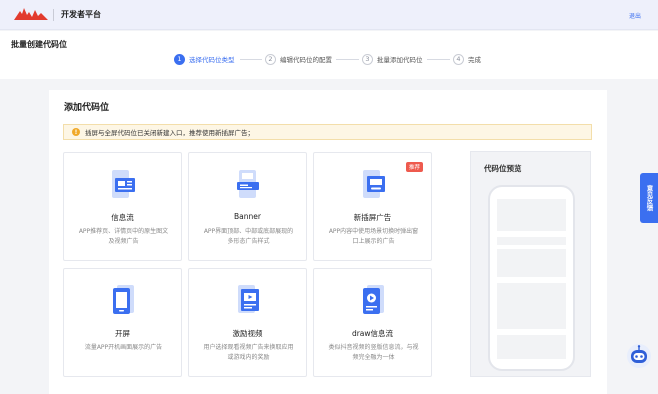  What do you see at coordinates (179, 59) in the screenshot?
I see `step-number: 1` at bounding box center [179, 59].